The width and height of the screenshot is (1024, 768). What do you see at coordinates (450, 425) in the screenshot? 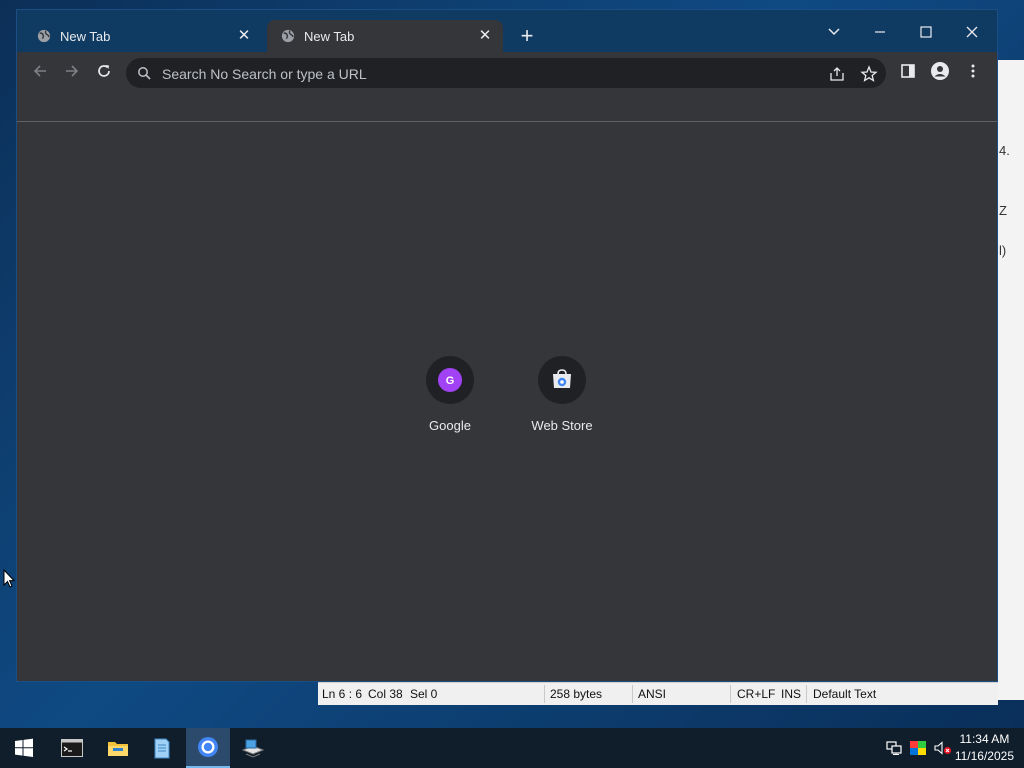
I see `shortcut-label: Google` at bounding box center [450, 425].